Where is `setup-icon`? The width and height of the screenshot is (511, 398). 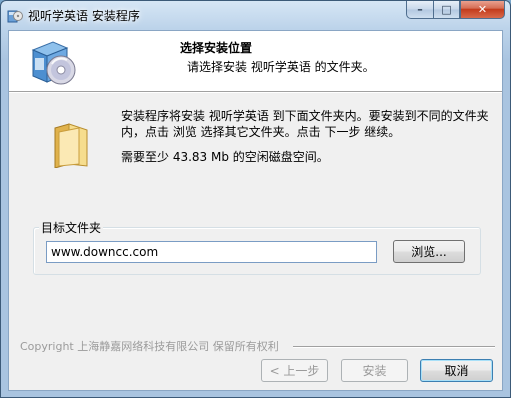 setup-icon is located at coordinates (15, 16).